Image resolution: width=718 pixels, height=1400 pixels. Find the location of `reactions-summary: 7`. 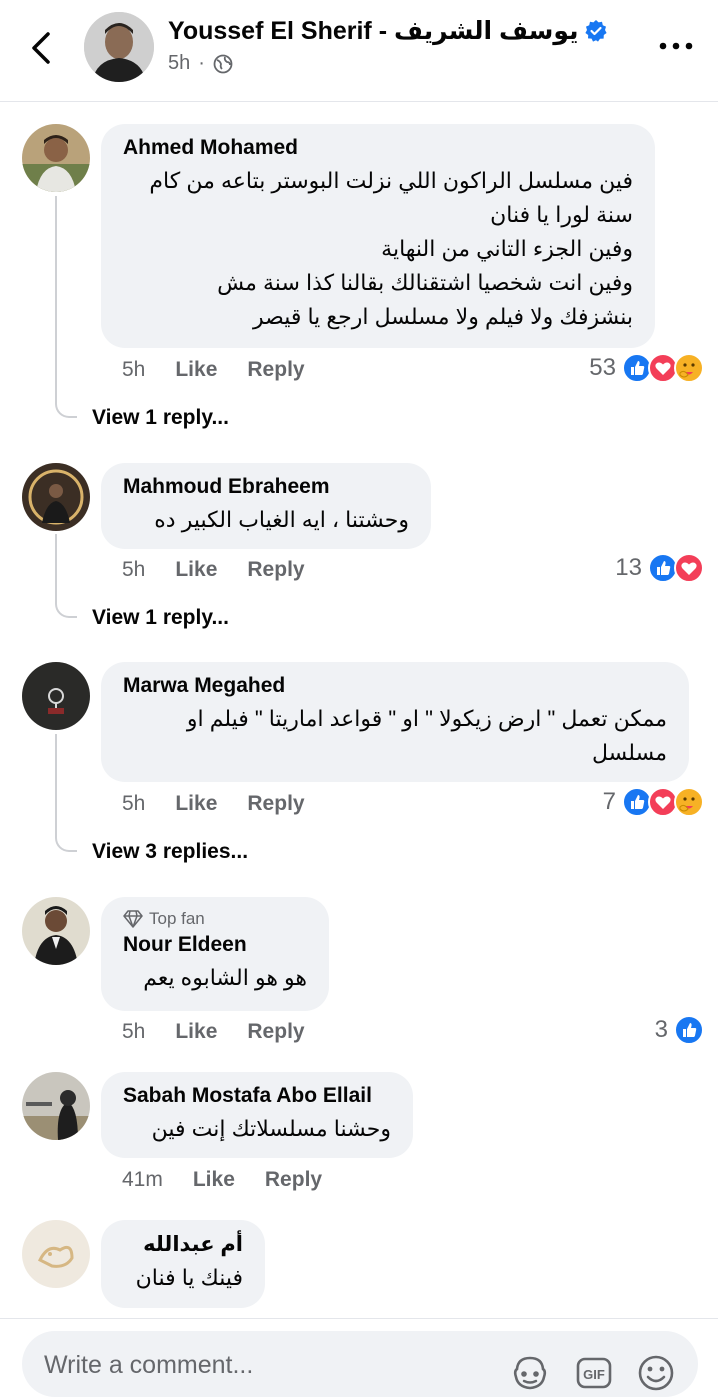

reactions-summary: 7 is located at coordinates (653, 802).